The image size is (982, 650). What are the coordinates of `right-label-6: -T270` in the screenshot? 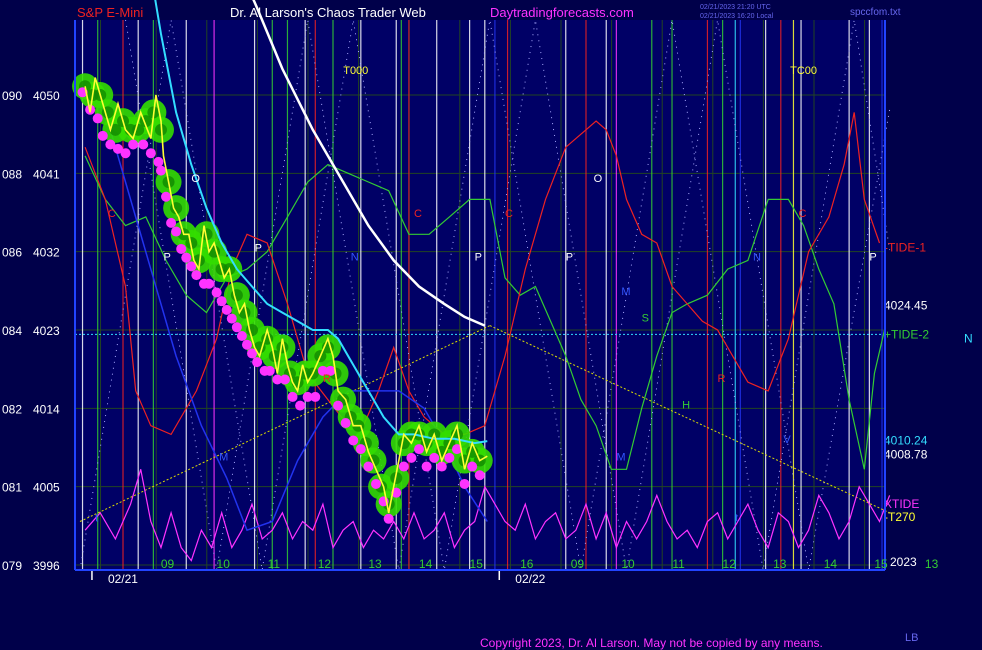 It's located at (900, 517).